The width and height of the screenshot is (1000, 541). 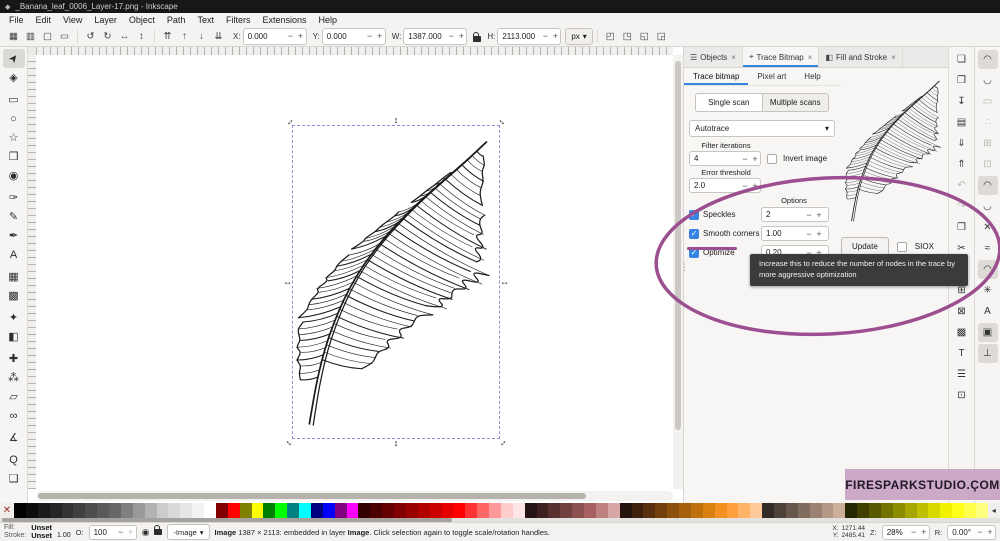 I want to click on snap-nodes-toggle: ◠, so click(x=987, y=185).